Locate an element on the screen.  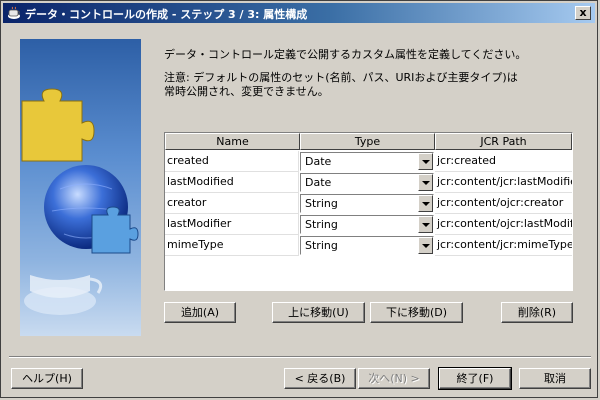
table-header: Name Type JCR Path is located at coordinates (368, 141).